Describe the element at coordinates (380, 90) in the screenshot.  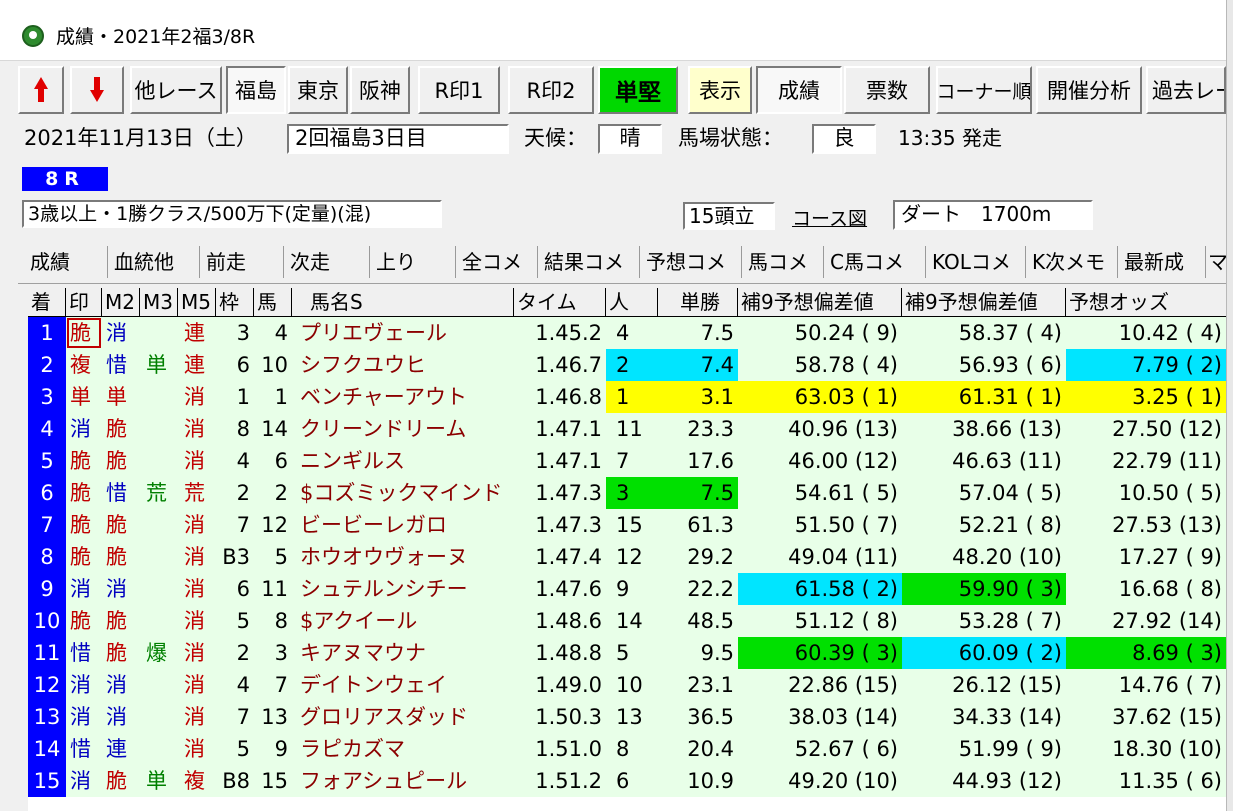
I see `venue-hanshin-button: 阪神` at that location.